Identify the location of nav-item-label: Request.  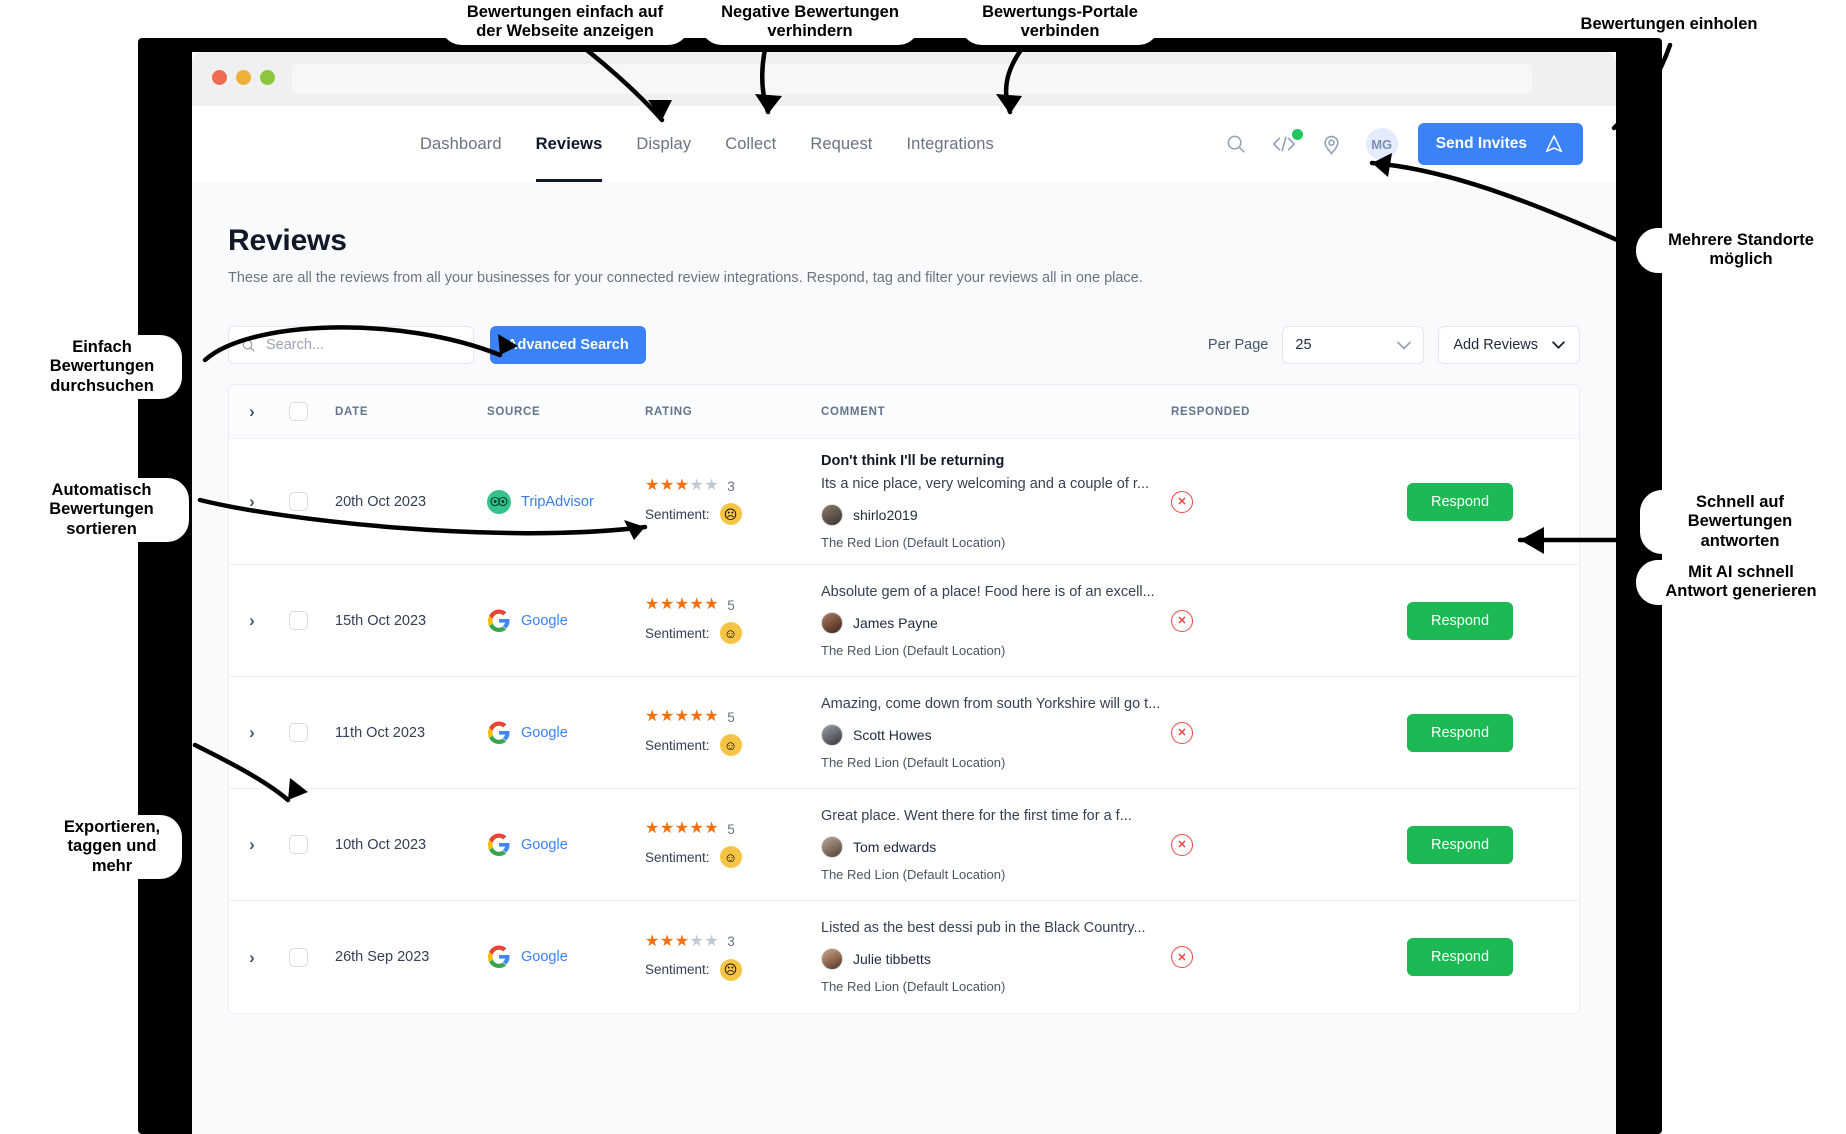
(841, 143).